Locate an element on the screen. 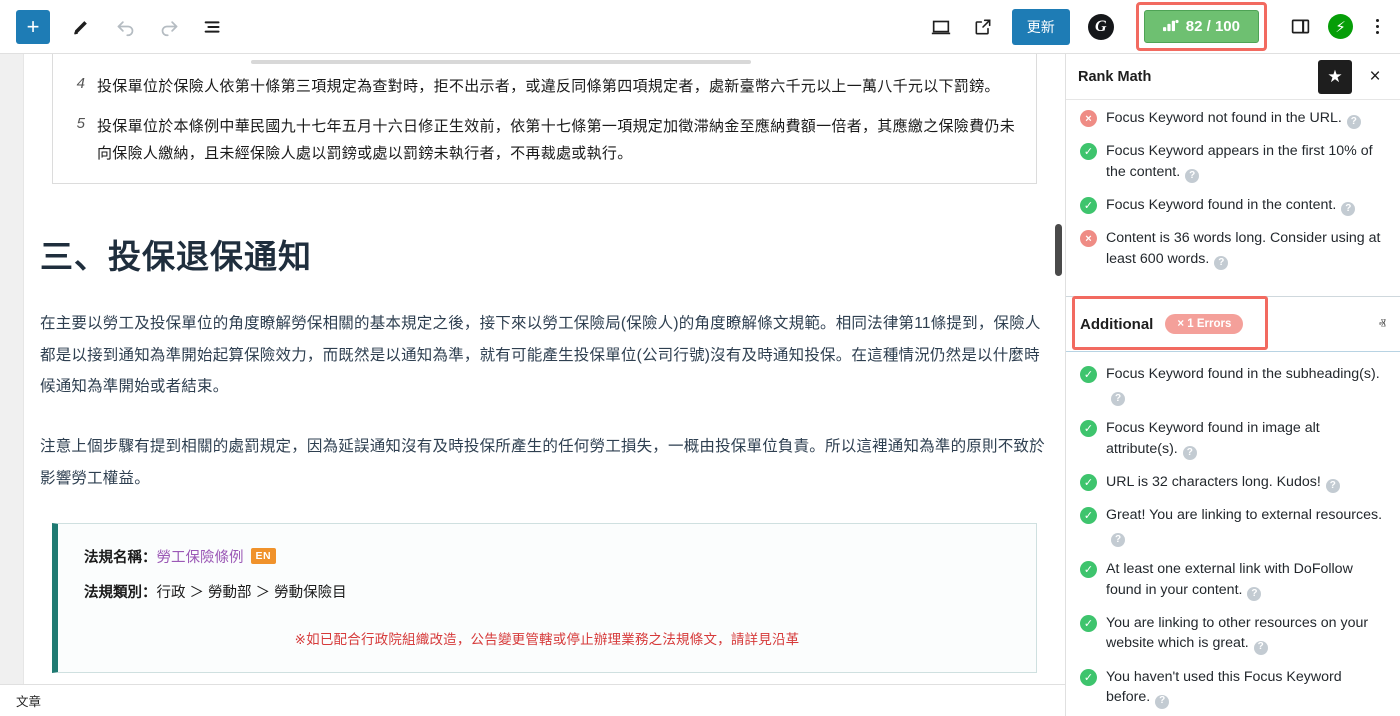 The image size is (1400, 716). toolbar-right-group: 更新 G 82 / 100 ⚡ is located at coordinates (1157, 26).